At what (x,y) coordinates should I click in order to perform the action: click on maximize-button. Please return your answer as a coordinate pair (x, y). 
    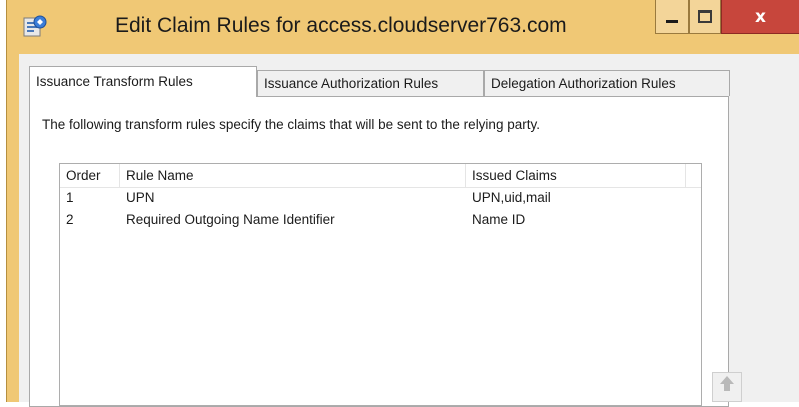
    Looking at the image, I should click on (705, 17).